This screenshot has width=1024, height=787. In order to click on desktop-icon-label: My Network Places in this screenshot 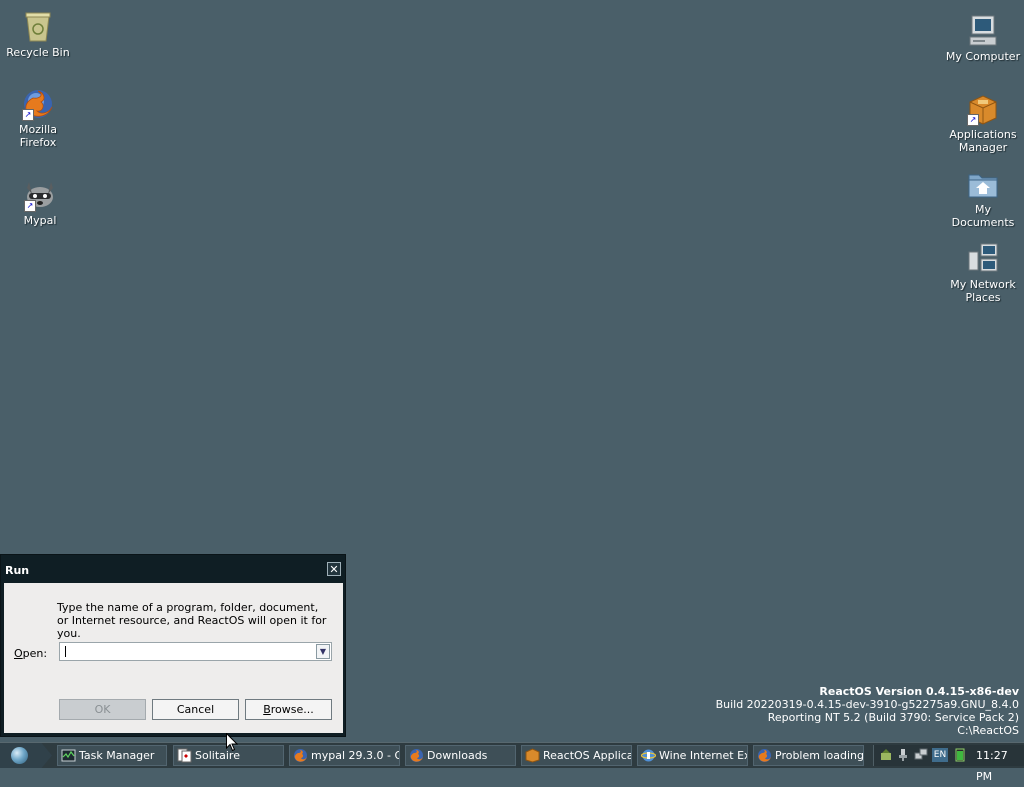, I will do `click(983, 291)`.